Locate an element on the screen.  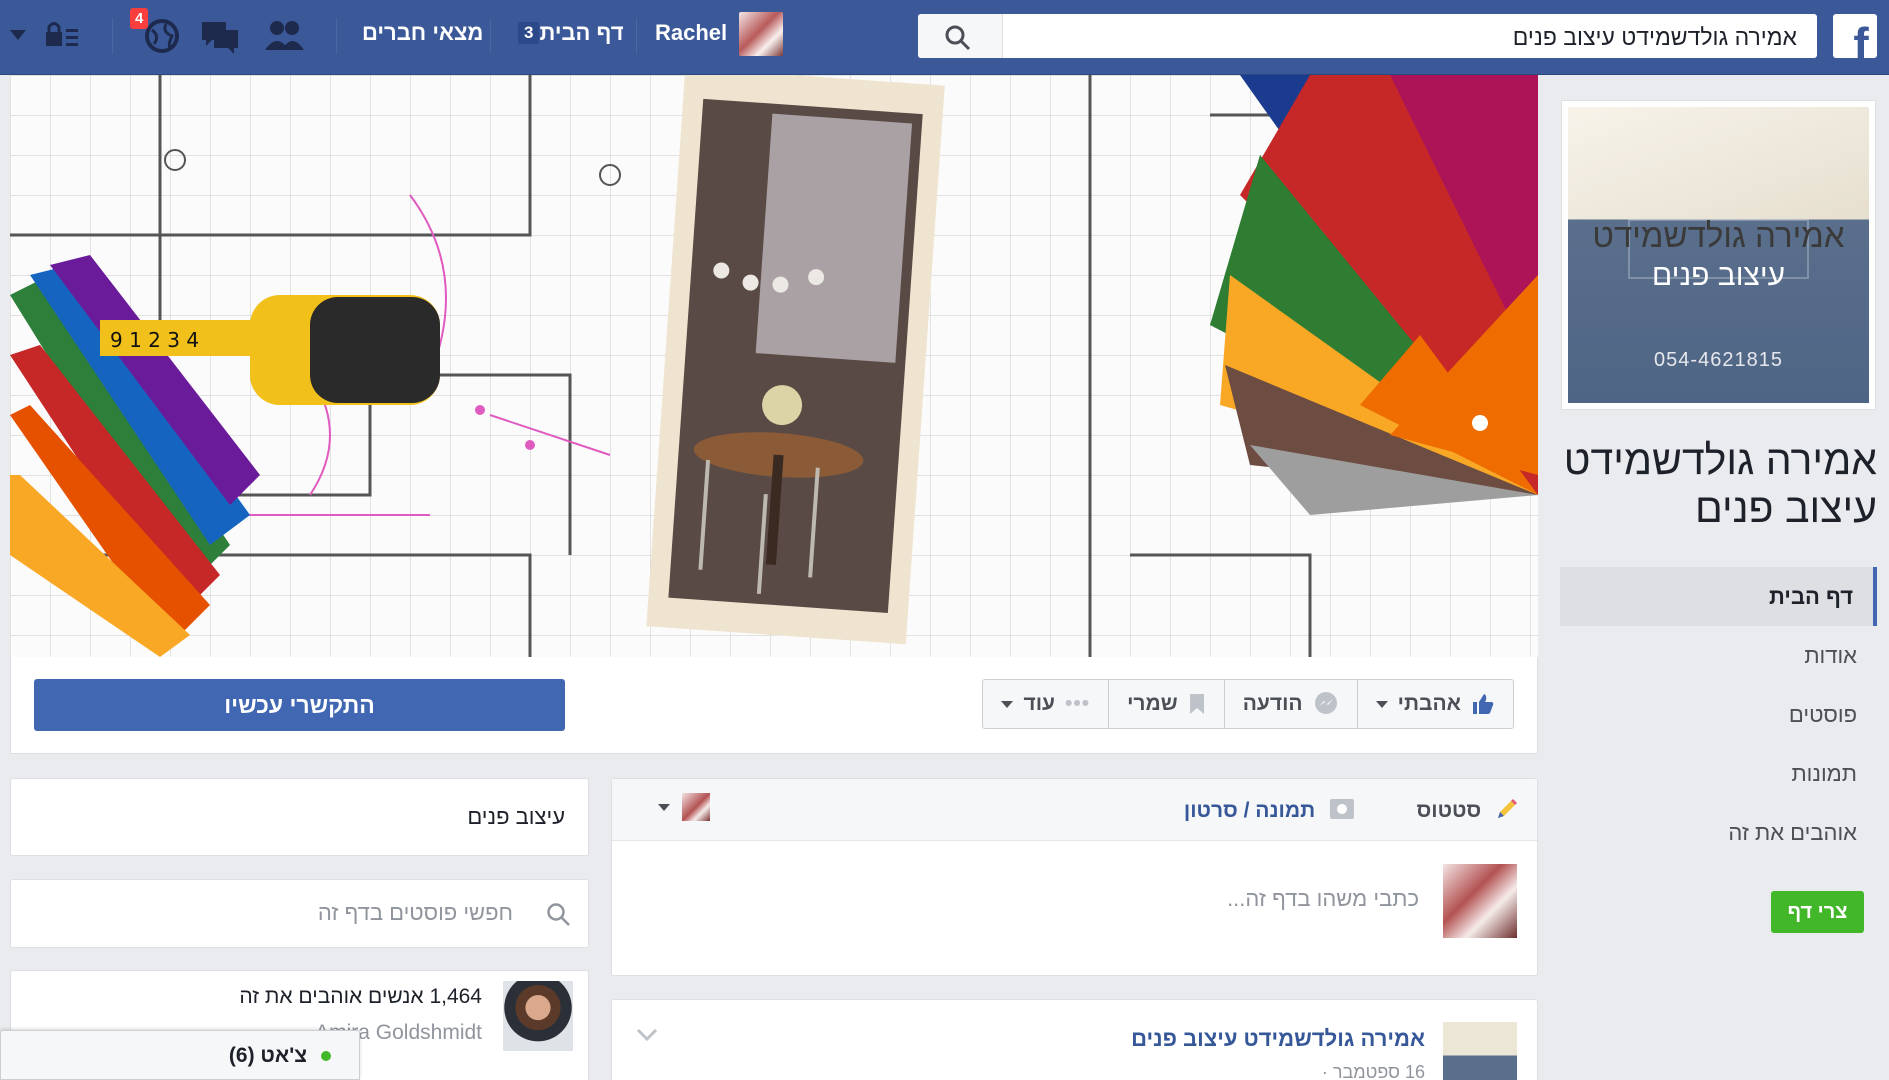
page-category: עיצוב פנים is located at coordinates (516, 817).